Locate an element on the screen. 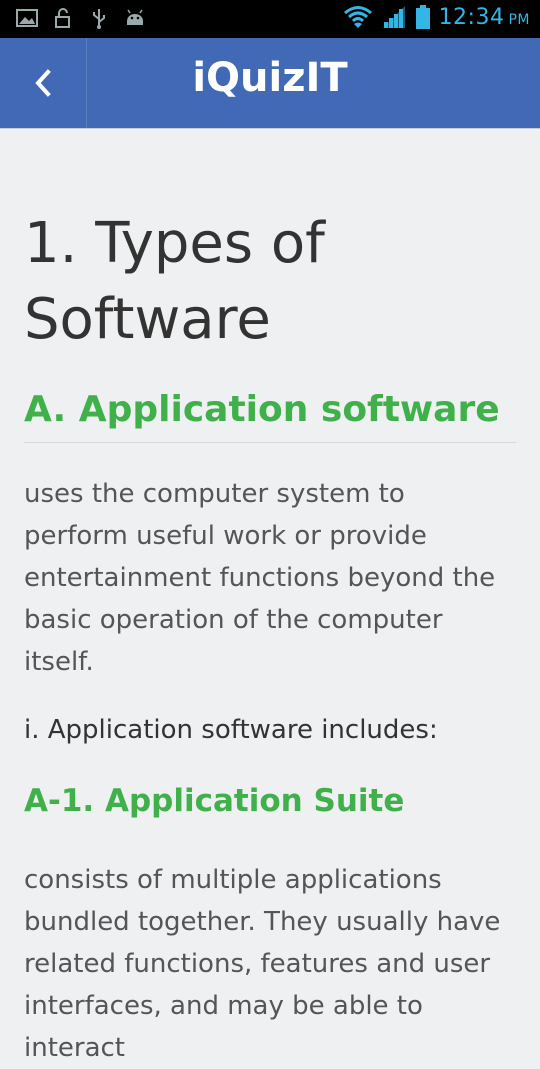 Image resolution: width=540 pixels, height=1069 pixels. battery-icon is located at coordinates (422, 17).